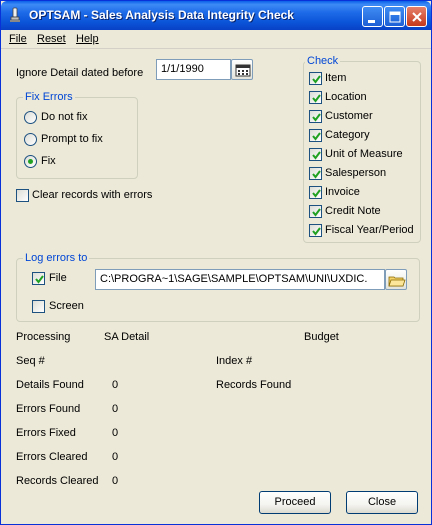 The height and width of the screenshot is (525, 432). Describe the element at coordinates (353, 211) in the screenshot. I see `check-item-label: Credit Note` at that location.